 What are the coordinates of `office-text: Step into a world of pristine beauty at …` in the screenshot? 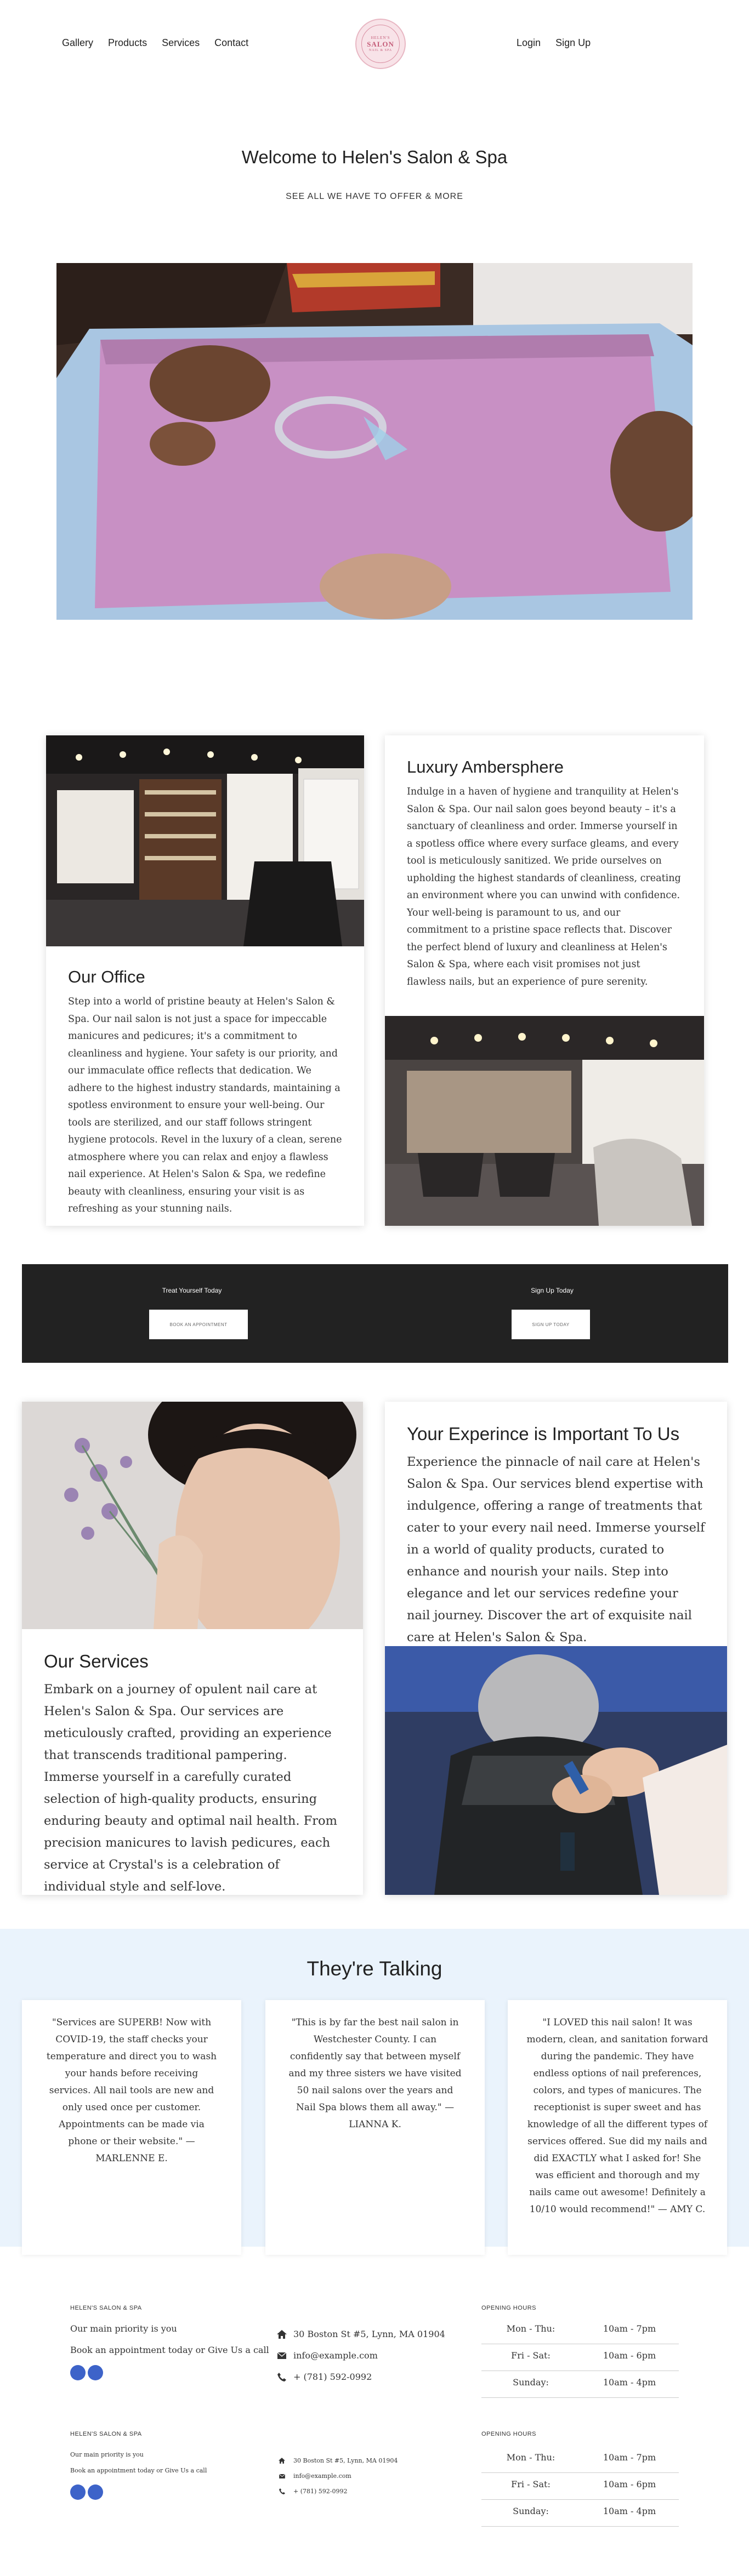 It's located at (205, 1105).